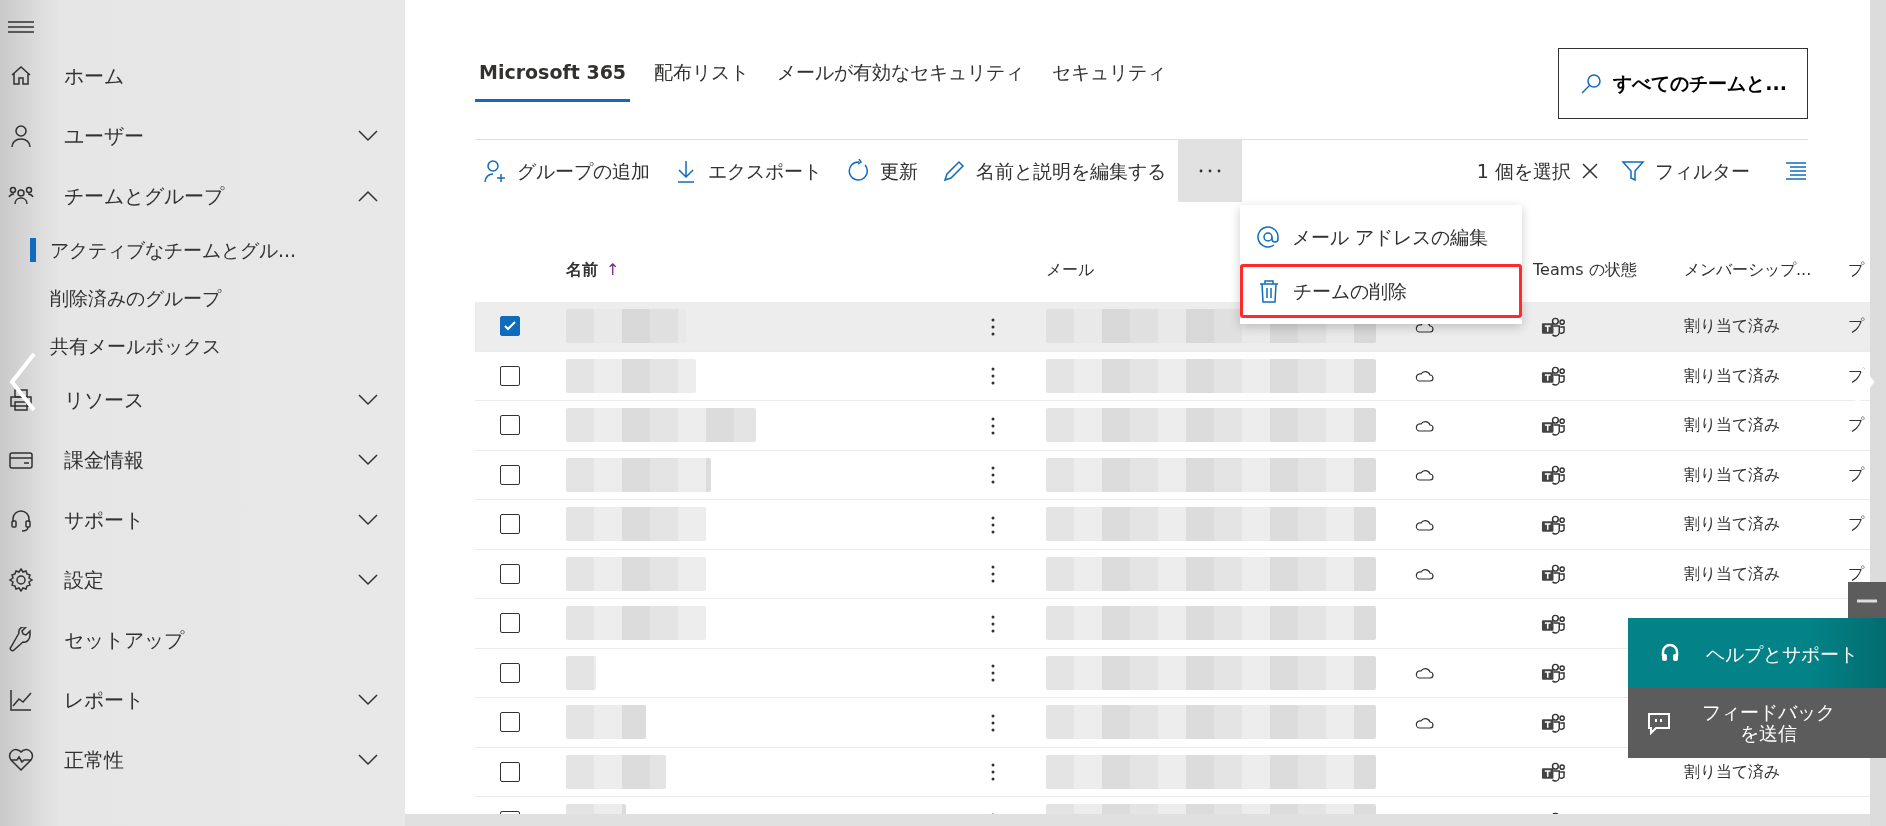 This screenshot has height=826, width=1886. Describe the element at coordinates (1757, 654) in the screenshot. I see `help-button: ヘルプとサポート` at that location.